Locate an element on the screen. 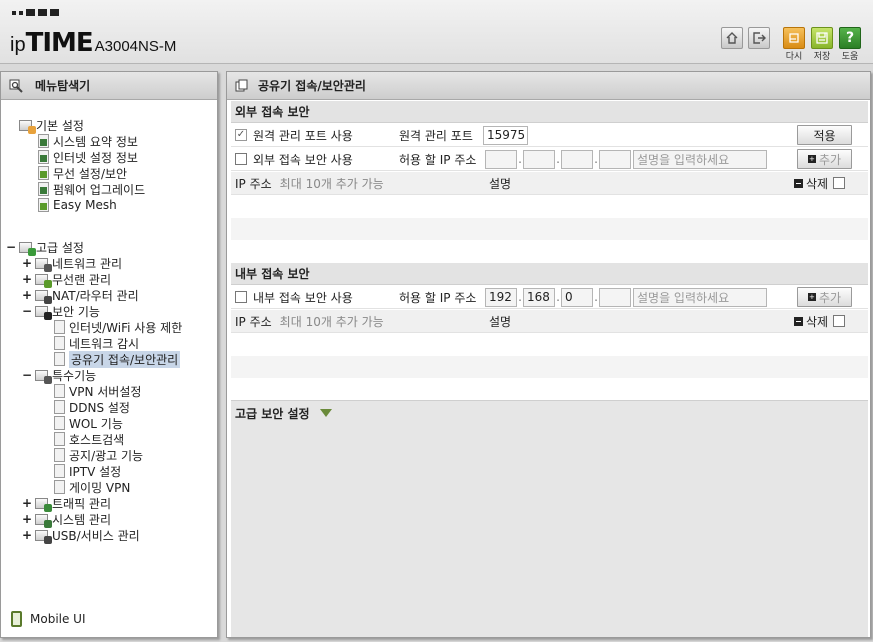  tree-label: USB/서비스 관리 is located at coordinates (96, 535).